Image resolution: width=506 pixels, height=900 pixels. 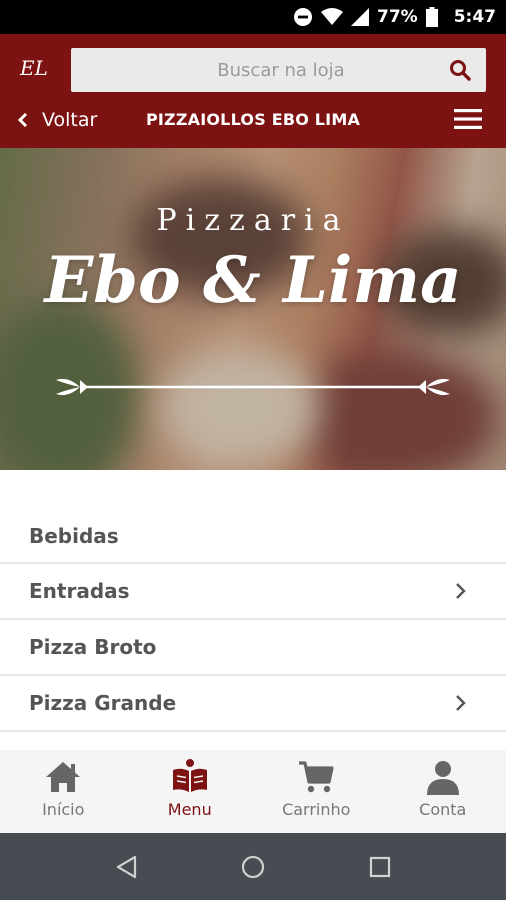 I want to click on search-input, so click(x=256, y=70).